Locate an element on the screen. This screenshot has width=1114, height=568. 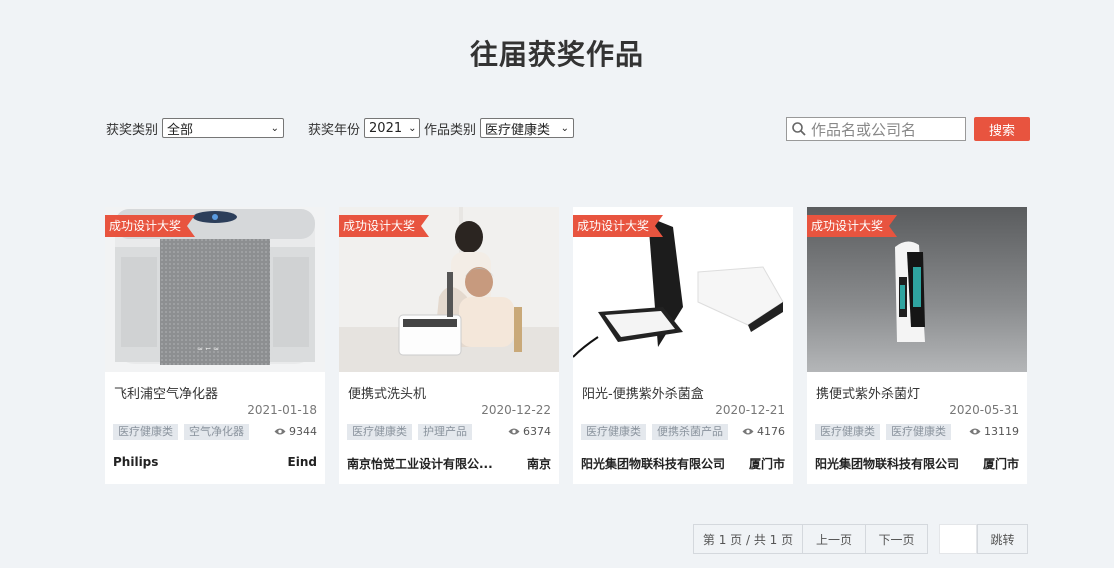
view-count: 4176 is located at coordinates (763, 431).